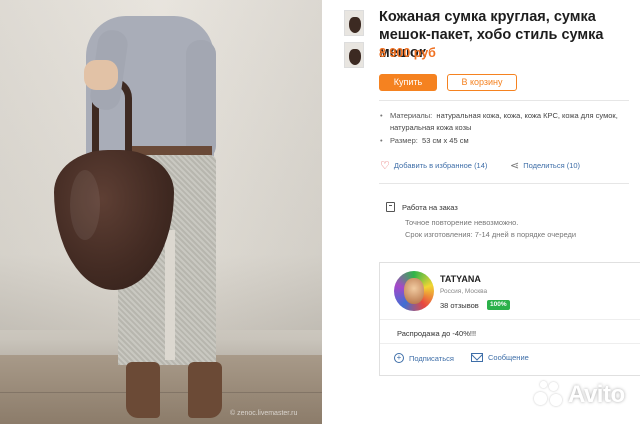  Describe the element at coordinates (596, 394) in the screenshot. I see `avito-wordmark: Avito` at that location.